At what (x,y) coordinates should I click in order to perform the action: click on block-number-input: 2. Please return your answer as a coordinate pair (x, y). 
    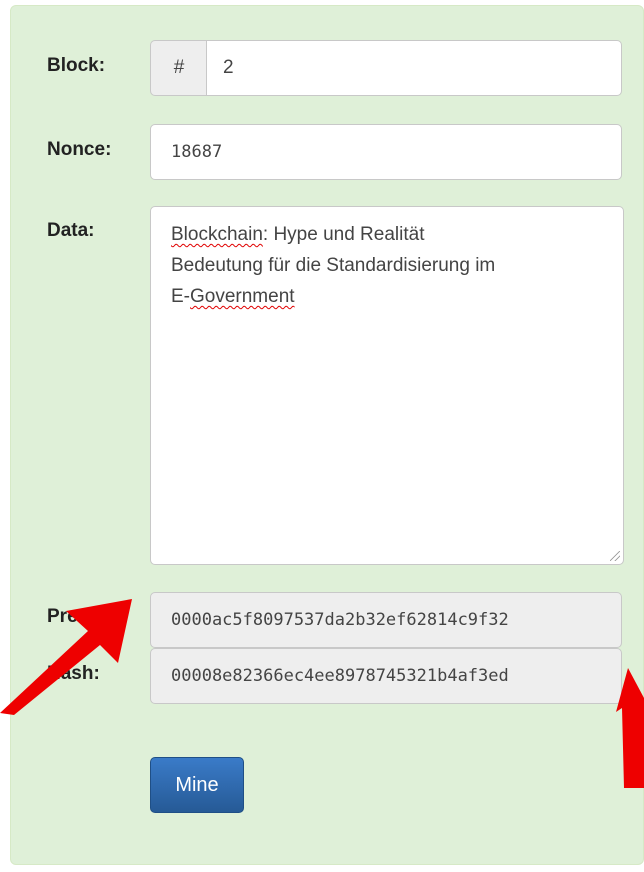
    Looking at the image, I should click on (414, 68).